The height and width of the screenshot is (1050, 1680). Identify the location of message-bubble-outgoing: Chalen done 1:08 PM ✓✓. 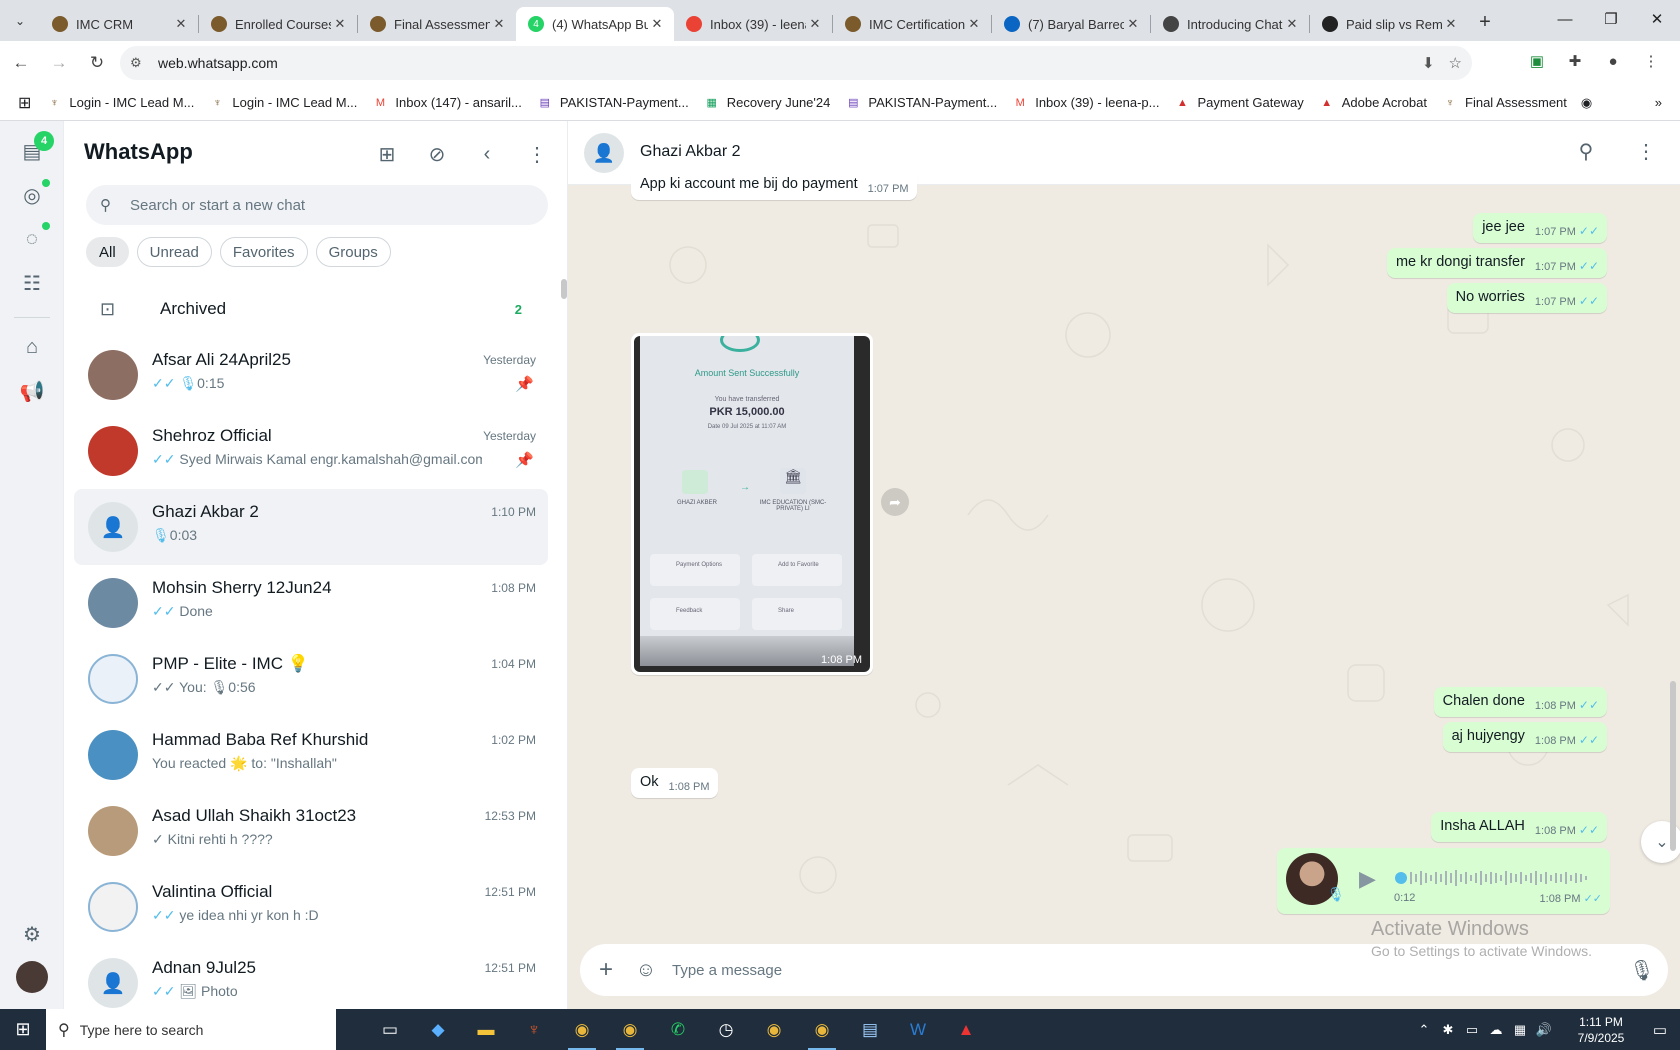
(1520, 702).